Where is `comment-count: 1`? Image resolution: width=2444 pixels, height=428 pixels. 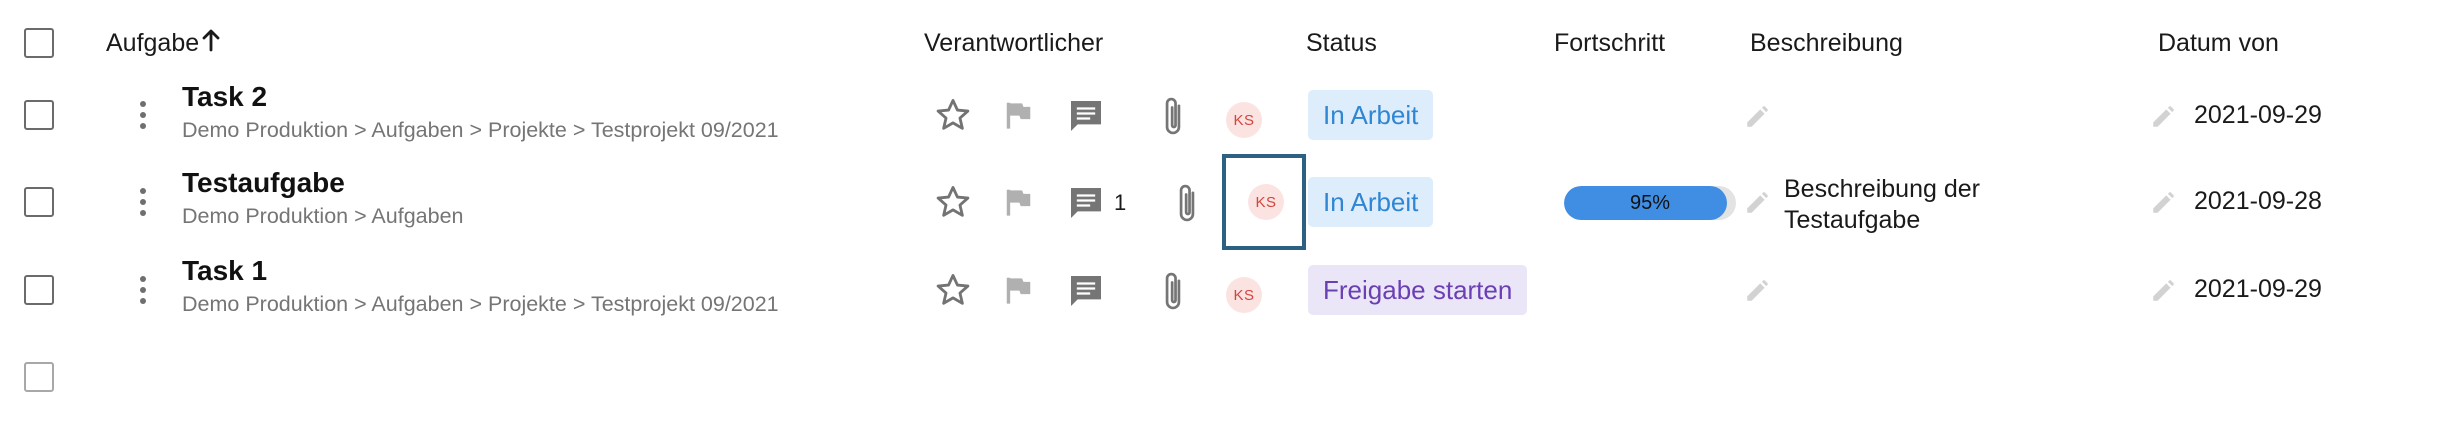 comment-count: 1 is located at coordinates (1120, 202).